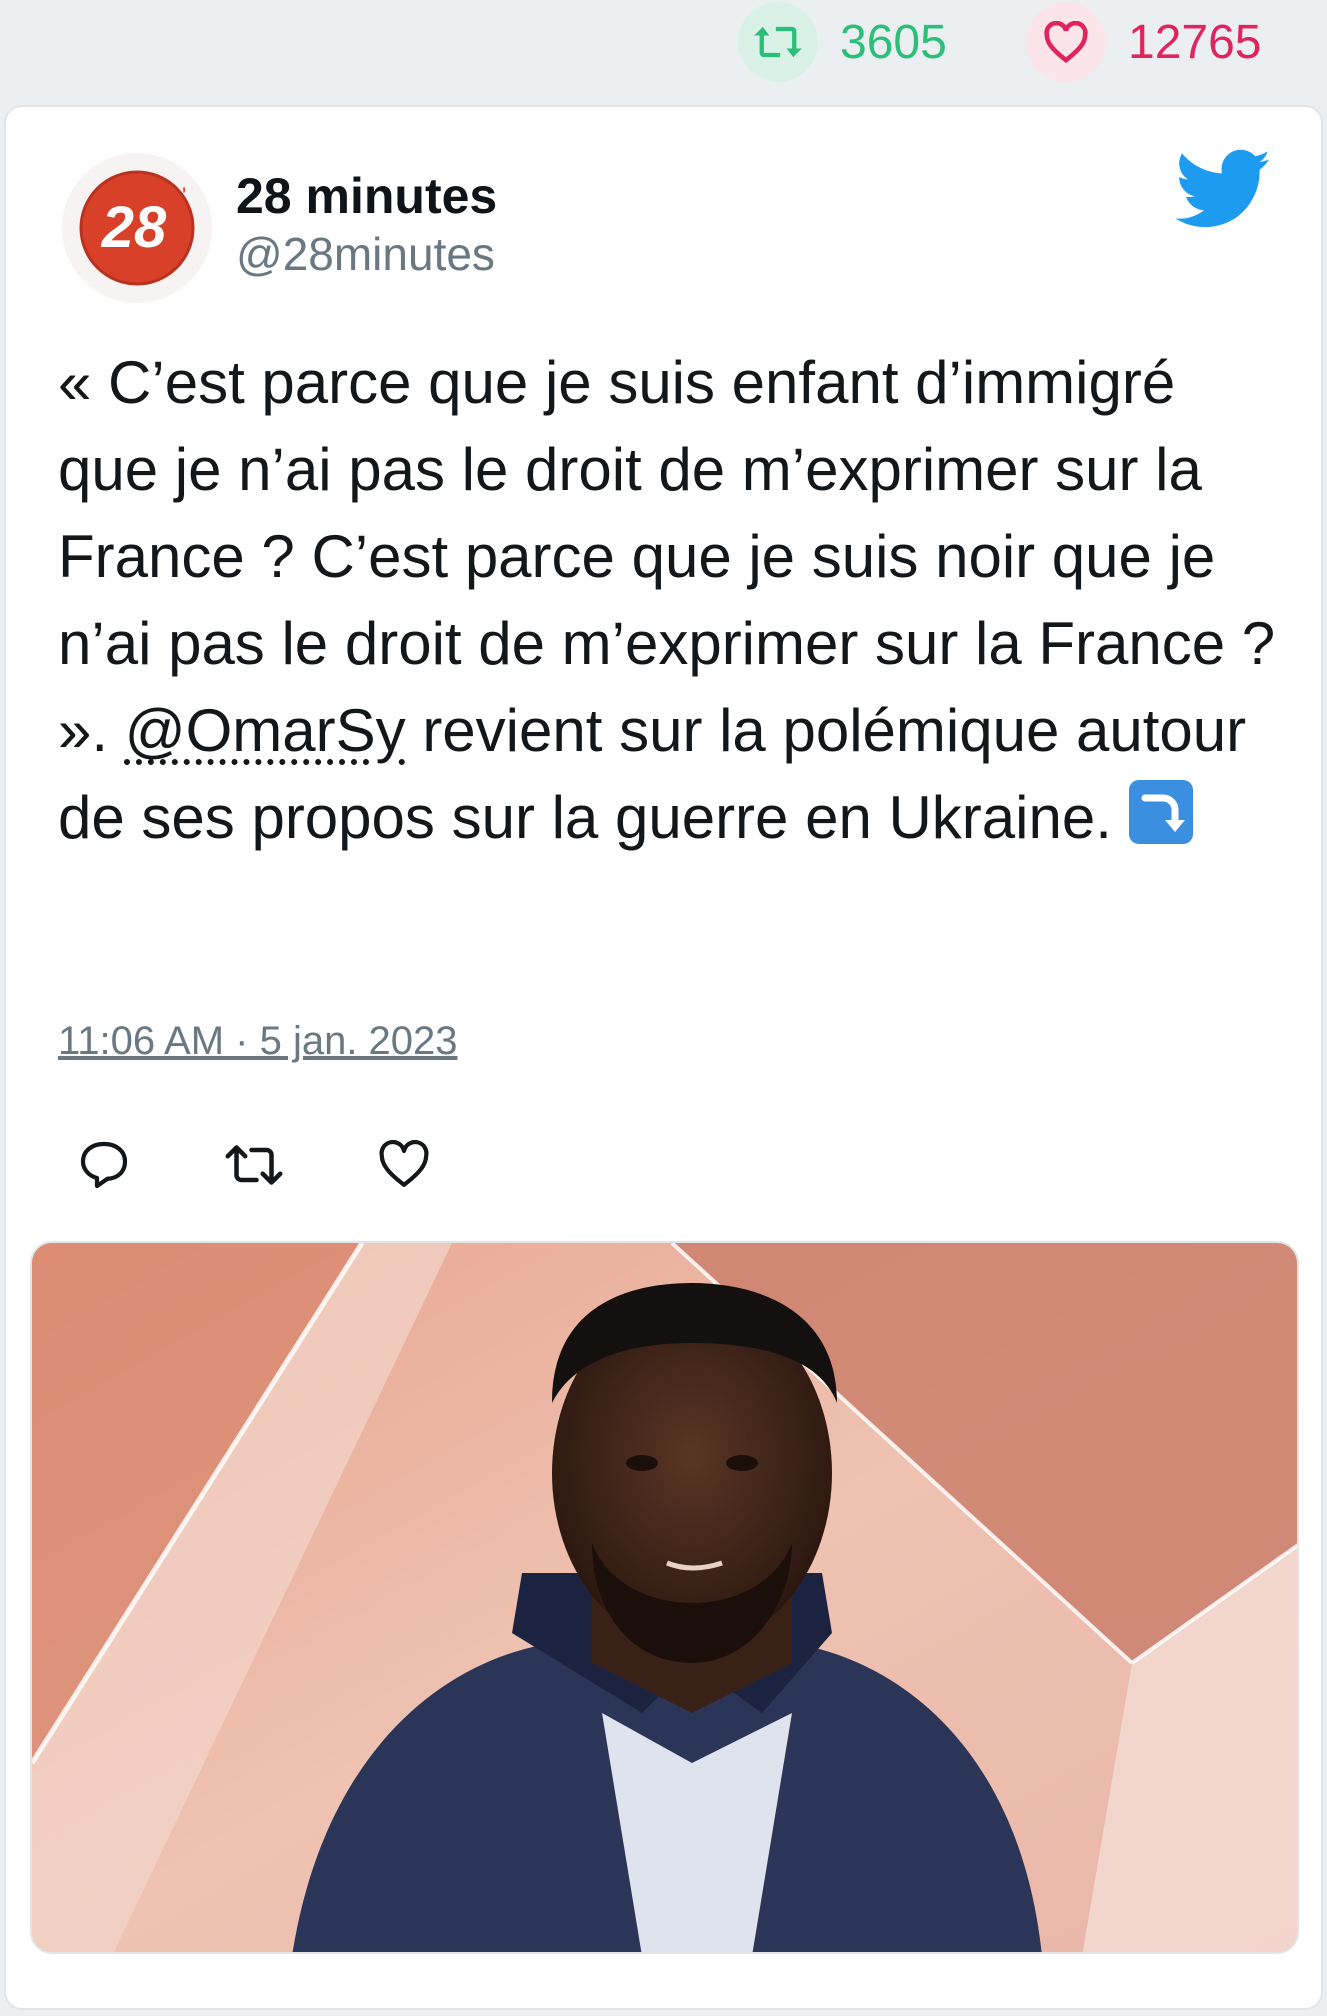  Describe the element at coordinates (365, 254) in the screenshot. I see `author-handle: @28minutes` at that location.